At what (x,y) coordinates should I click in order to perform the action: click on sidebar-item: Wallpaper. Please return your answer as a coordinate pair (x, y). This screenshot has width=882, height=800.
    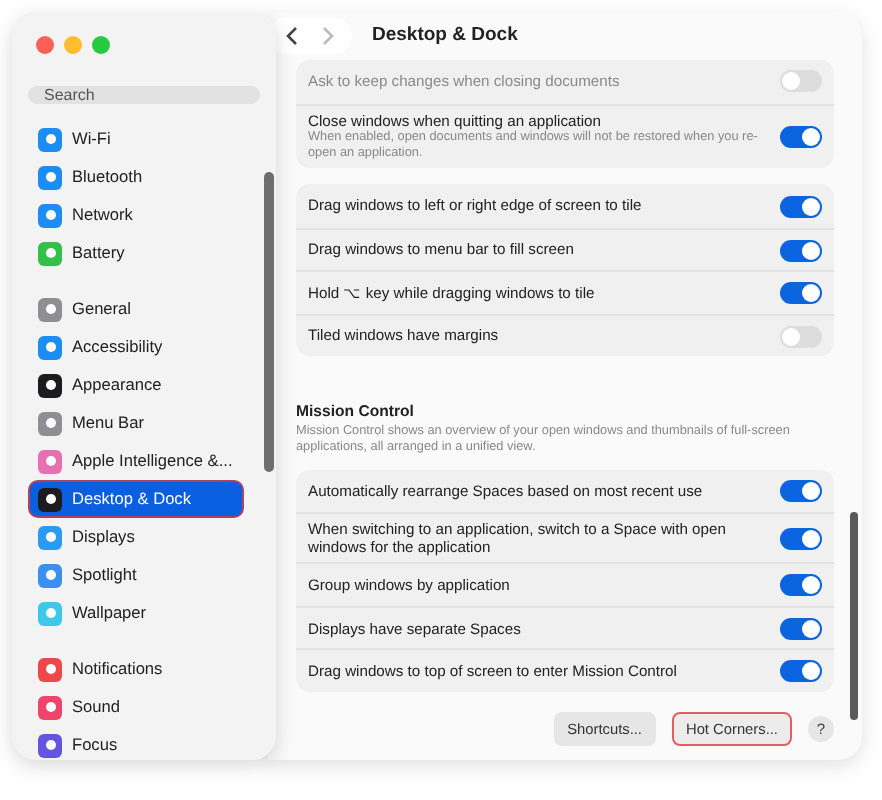
    Looking at the image, I should click on (136, 613).